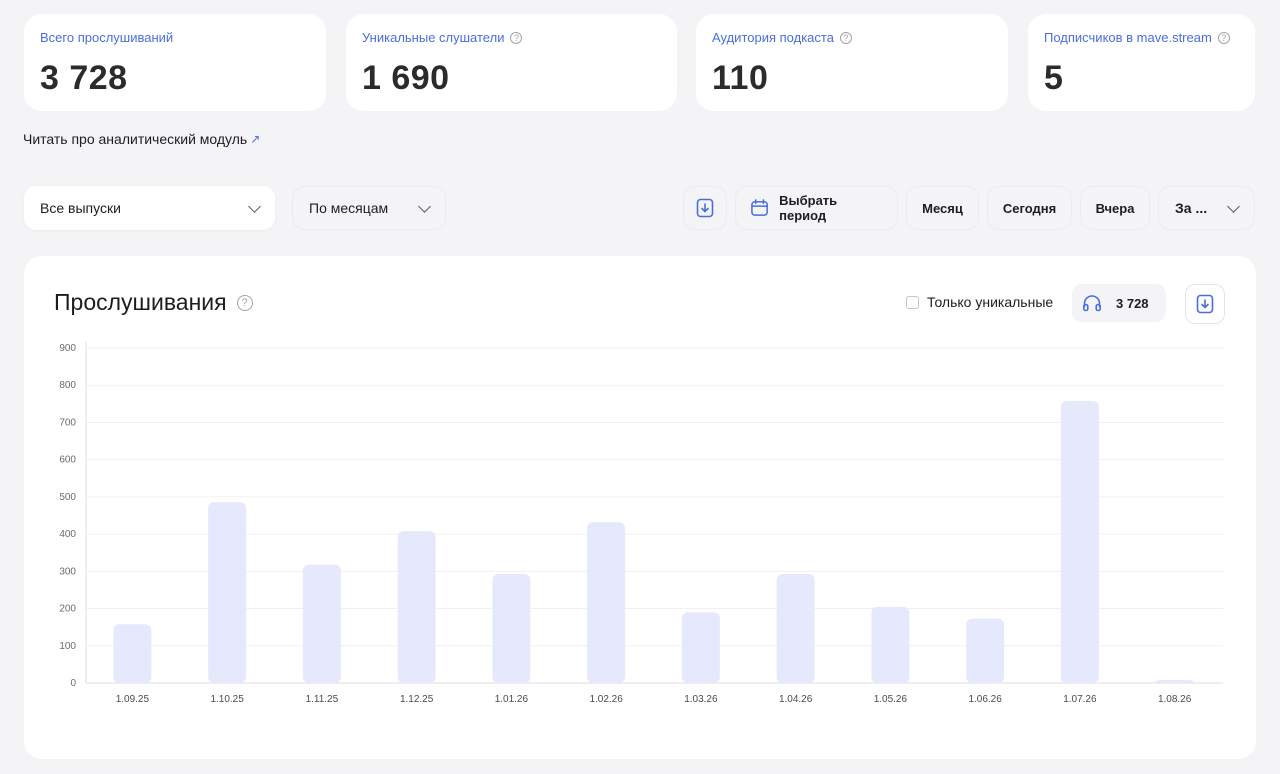 Image resolution: width=1280 pixels, height=774 pixels. What do you see at coordinates (985, 699) in the screenshot?
I see `x-tick-label: 1.06.26` at bounding box center [985, 699].